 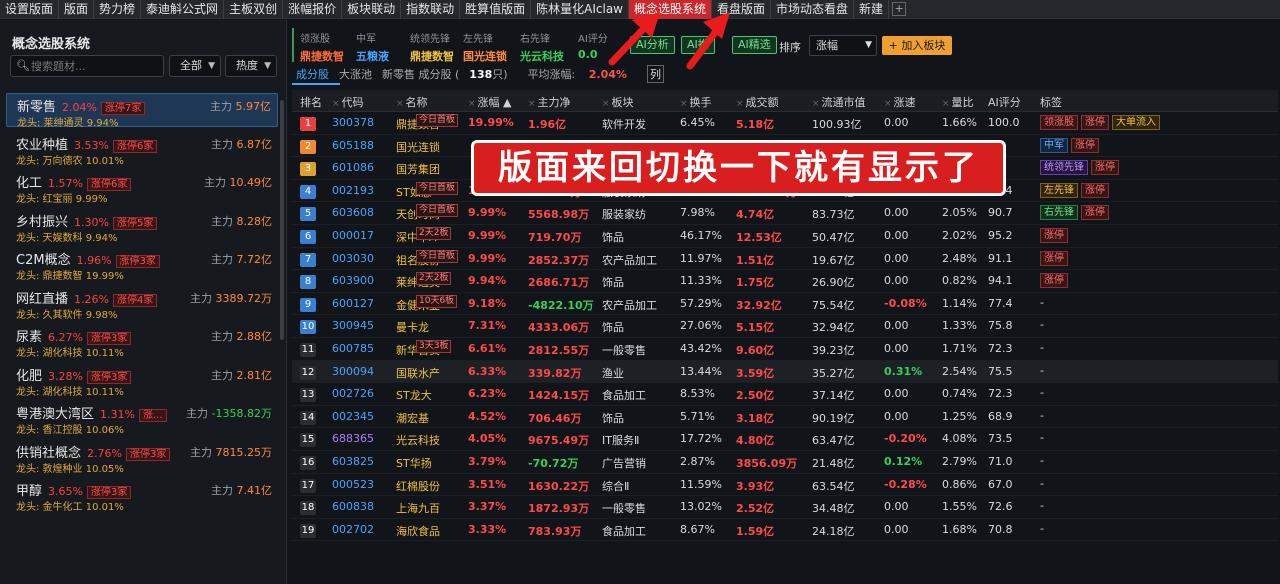 What do you see at coordinates (669, 41) in the screenshot?
I see `annotation-arrows` at bounding box center [669, 41].